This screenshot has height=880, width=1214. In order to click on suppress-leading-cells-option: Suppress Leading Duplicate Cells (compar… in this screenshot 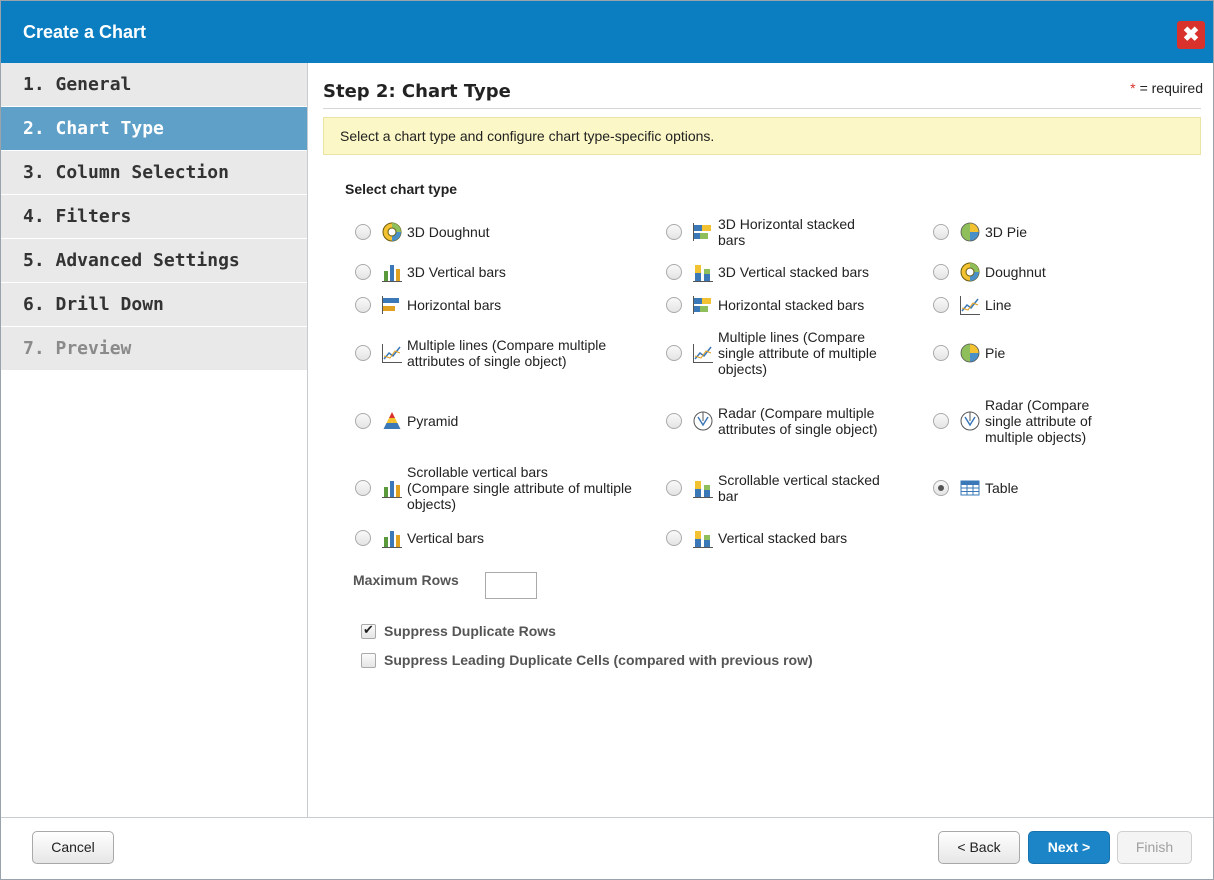, I will do `click(587, 660)`.